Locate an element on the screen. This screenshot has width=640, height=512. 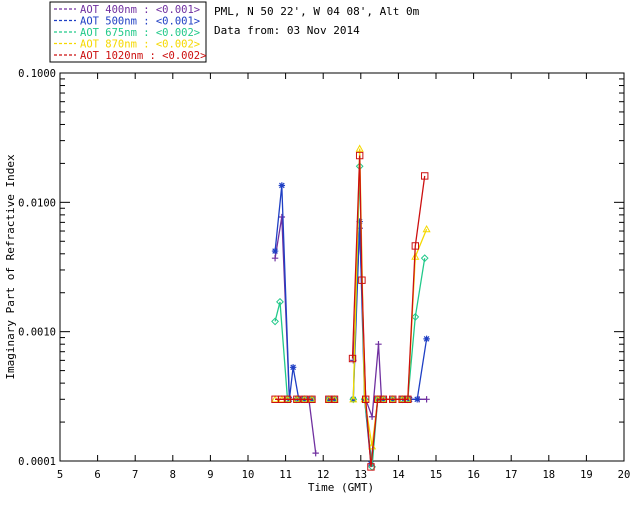
y-tick-label: 0.0001 is located at coordinates (37, 462).